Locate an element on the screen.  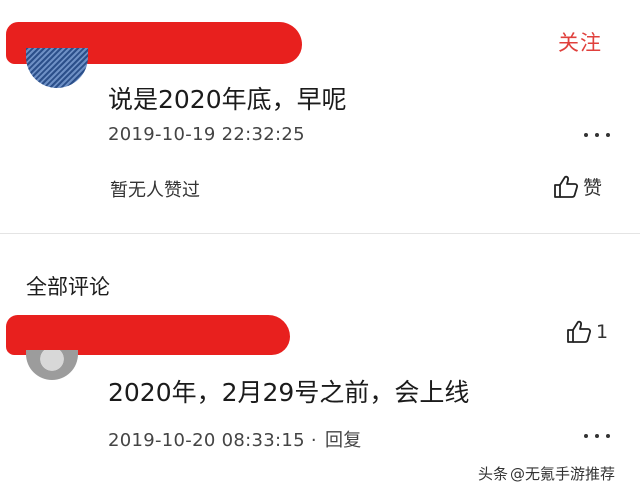
like-count: 1 is located at coordinates (602, 332).